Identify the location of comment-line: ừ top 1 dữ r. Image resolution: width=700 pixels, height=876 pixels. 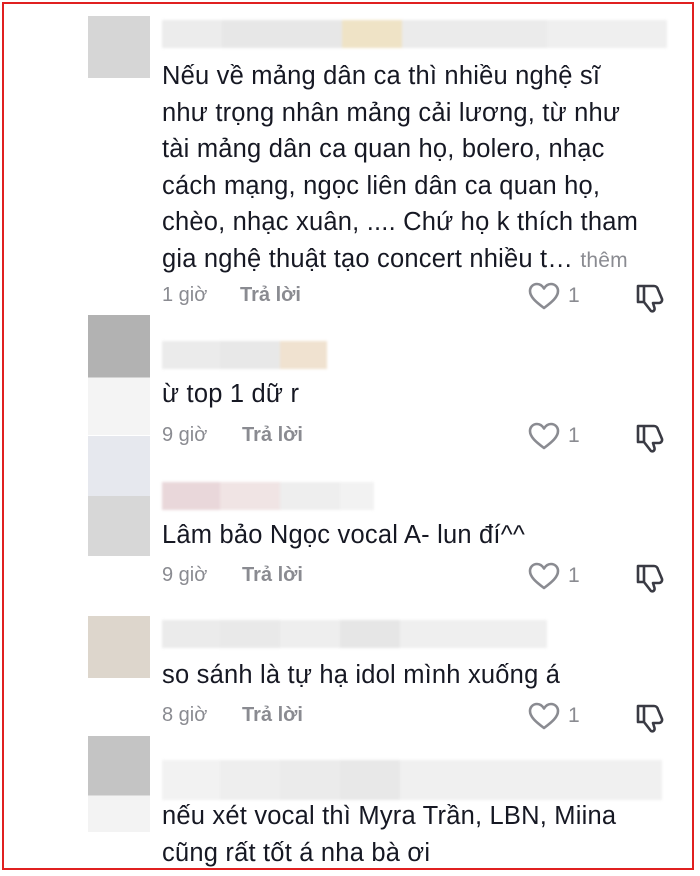
(231, 394).